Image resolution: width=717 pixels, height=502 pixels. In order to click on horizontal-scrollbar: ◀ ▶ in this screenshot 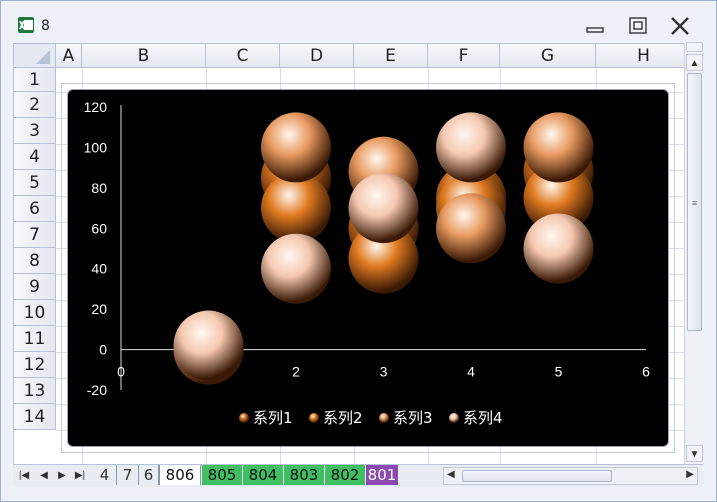, I will do `click(570, 476)`.